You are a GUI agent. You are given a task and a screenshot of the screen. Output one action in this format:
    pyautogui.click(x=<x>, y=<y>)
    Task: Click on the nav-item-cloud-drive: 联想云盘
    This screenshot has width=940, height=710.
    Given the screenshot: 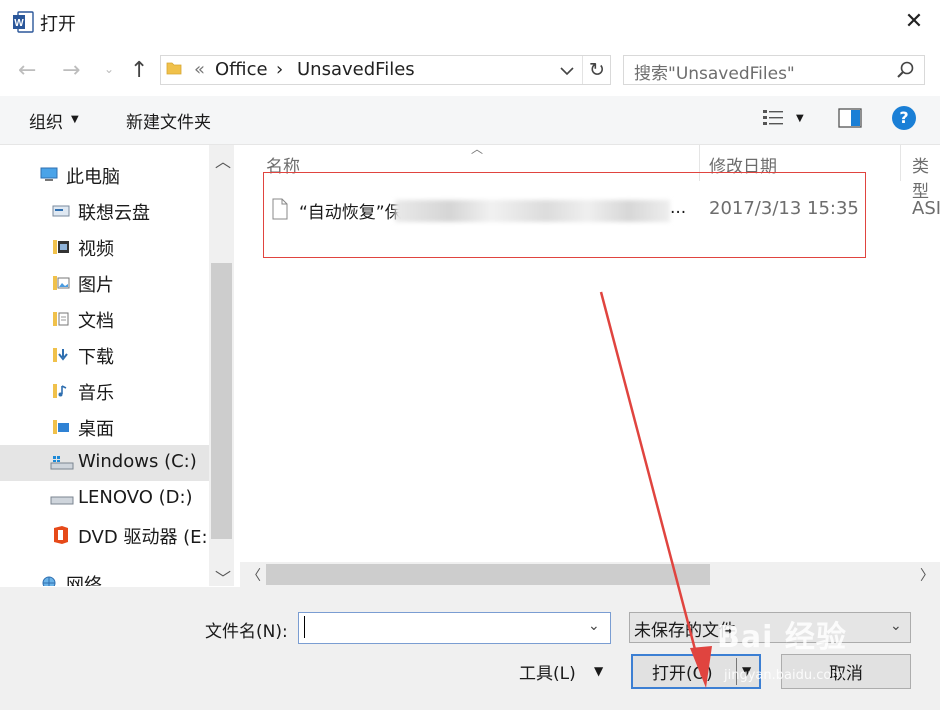 What is the action you would take?
    pyautogui.click(x=104, y=211)
    